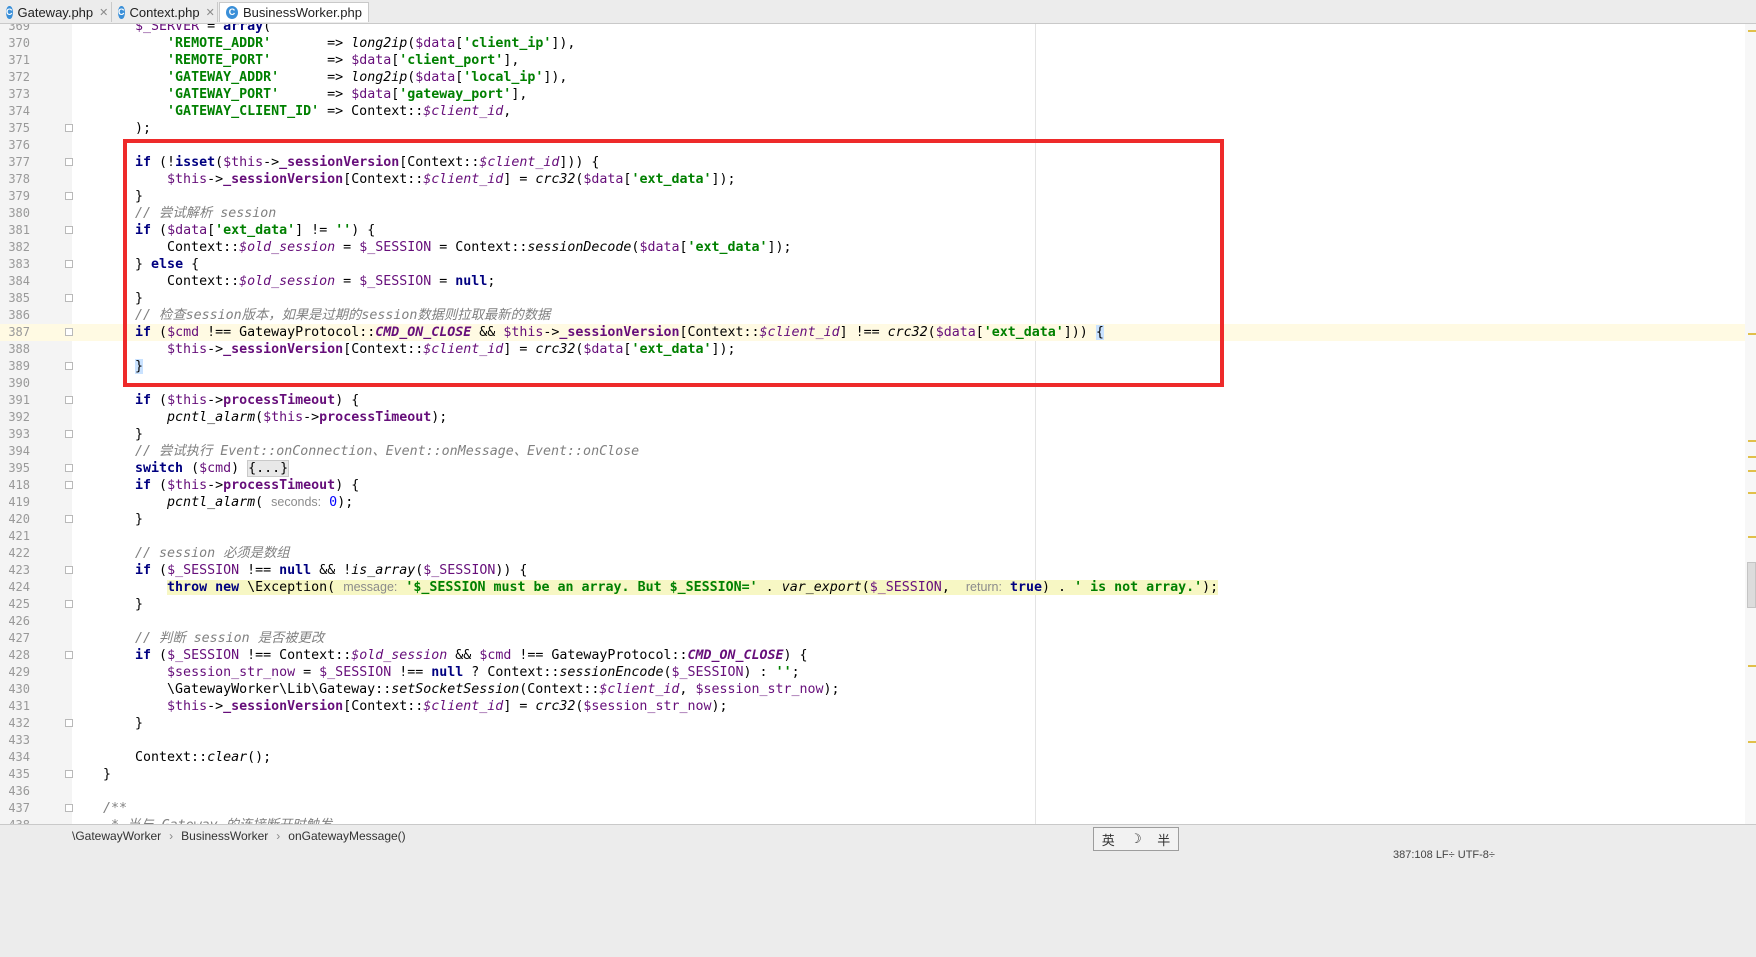  Describe the element at coordinates (19, 553) in the screenshot. I see `line-number: 422` at that location.